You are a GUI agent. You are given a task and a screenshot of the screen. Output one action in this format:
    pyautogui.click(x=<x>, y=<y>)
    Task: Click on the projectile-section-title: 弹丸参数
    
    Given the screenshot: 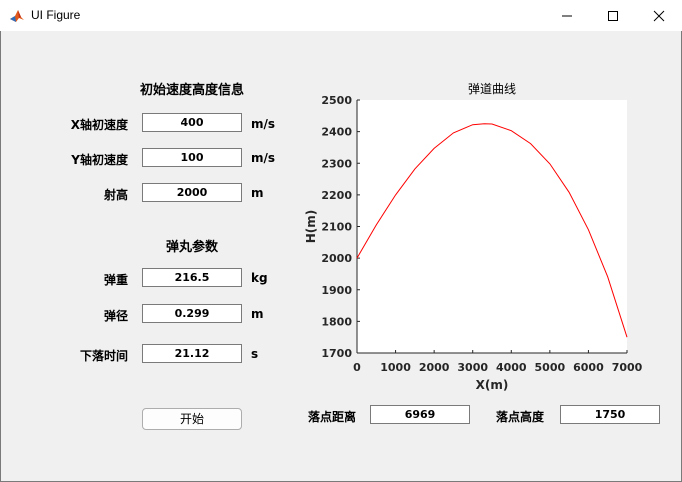 What is the action you would take?
    pyautogui.click(x=191, y=247)
    